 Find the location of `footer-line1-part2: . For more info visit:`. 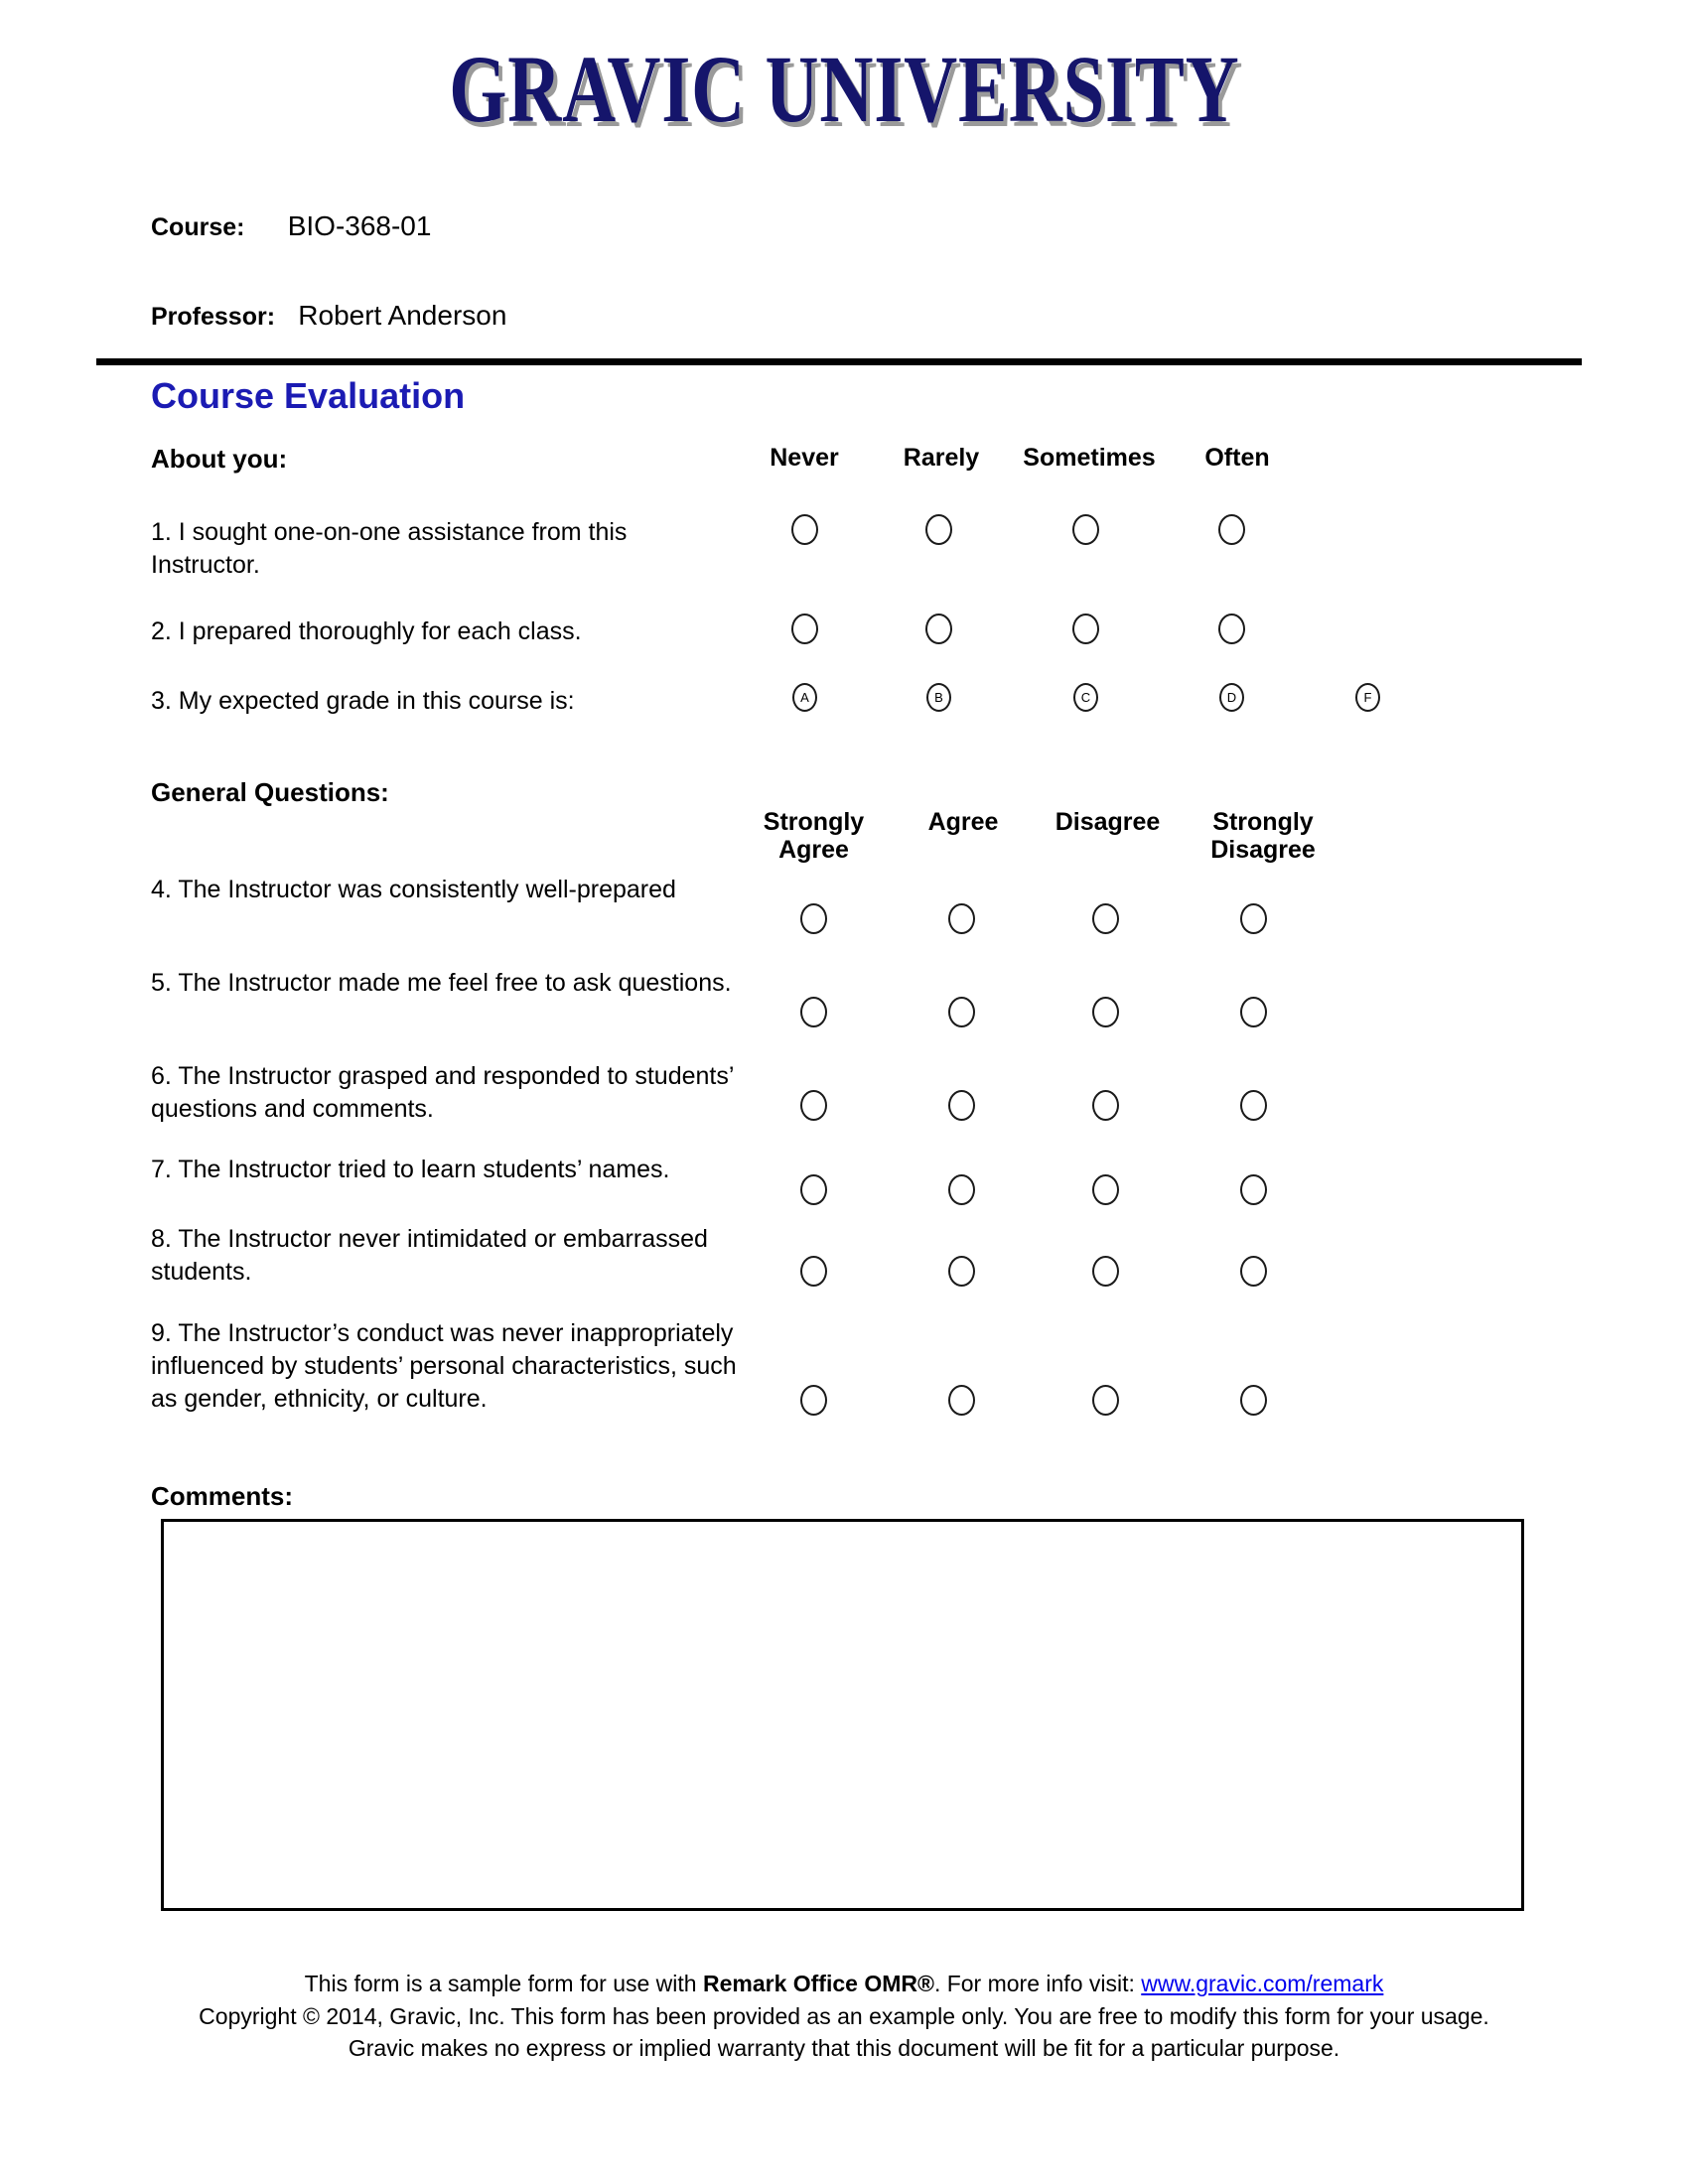

footer-line1-part2: . For more info visit: is located at coordinates (1037, 1983).